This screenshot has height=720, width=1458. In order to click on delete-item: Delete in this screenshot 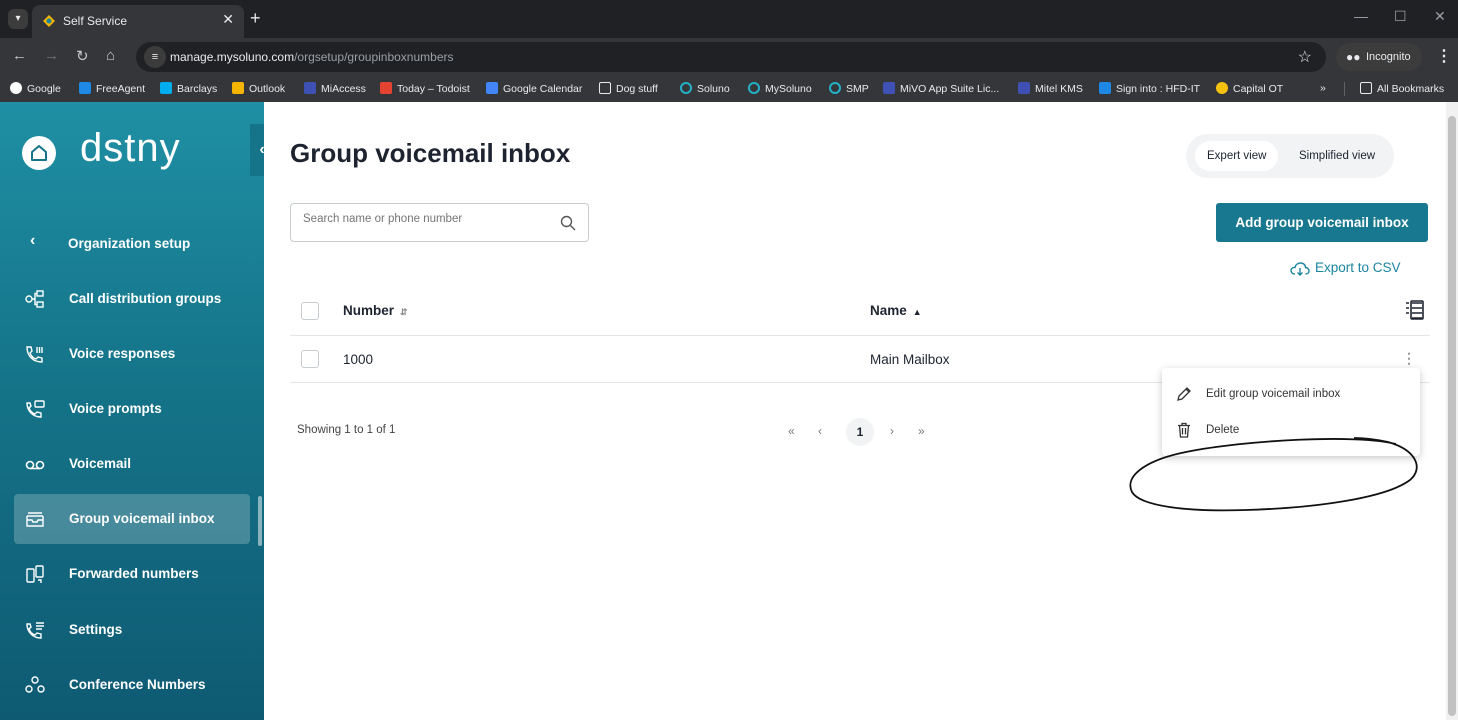, I will do `click(1291, 430)`.